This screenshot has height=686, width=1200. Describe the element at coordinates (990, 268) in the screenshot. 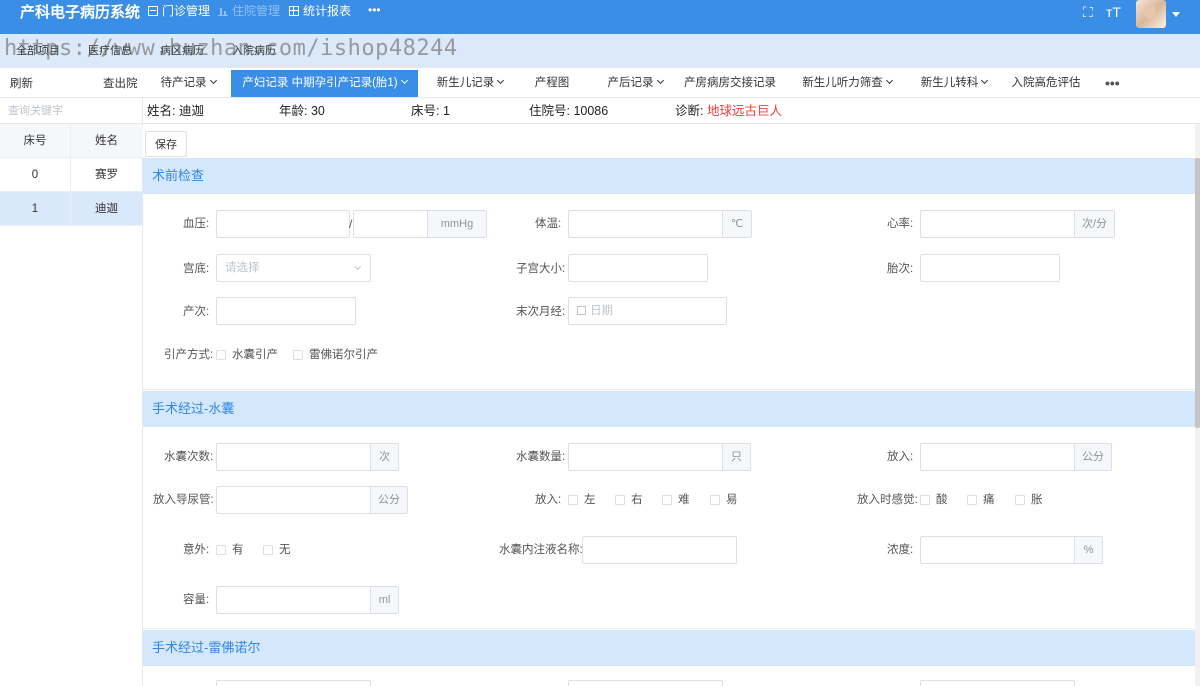

I see `gravidity-input` at that location.